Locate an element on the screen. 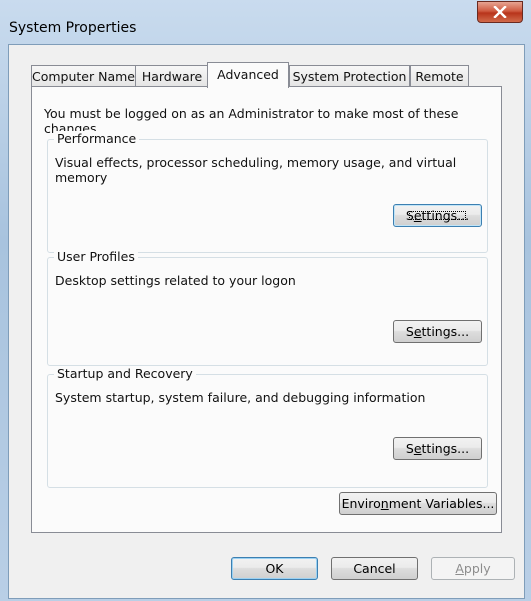 The width and height of the screenshot is (531, 601). ok-button: OK is located at coordinates (274, 568).